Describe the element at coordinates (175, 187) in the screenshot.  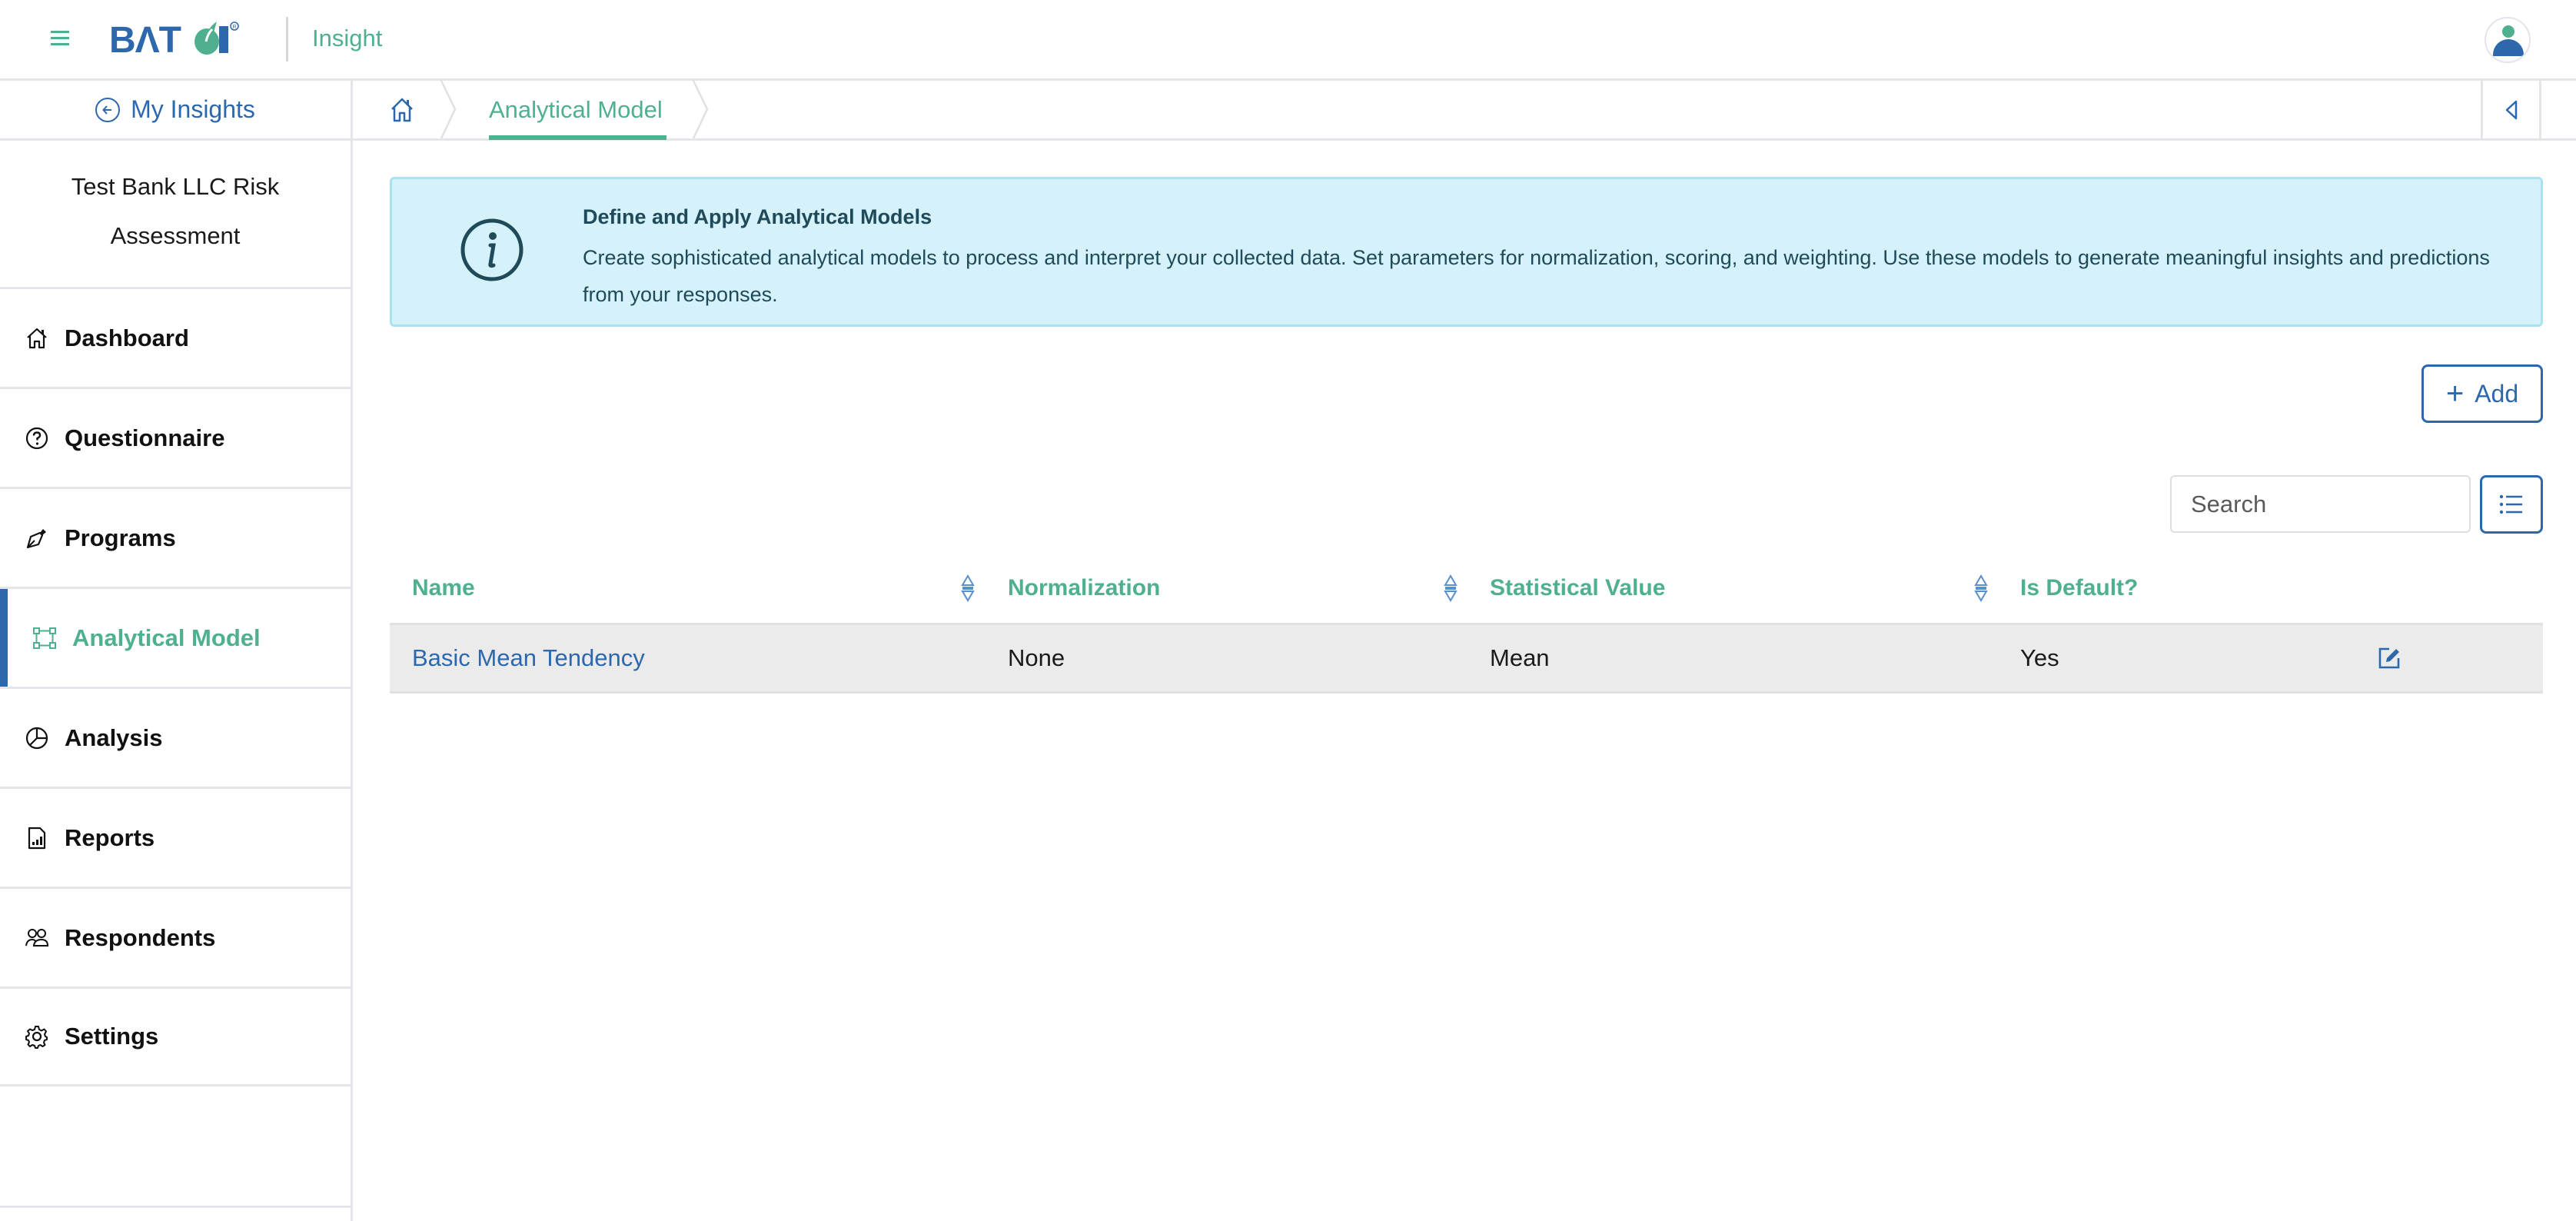
I see `project-title-line1: Test Bank LLC Risk` at that location.